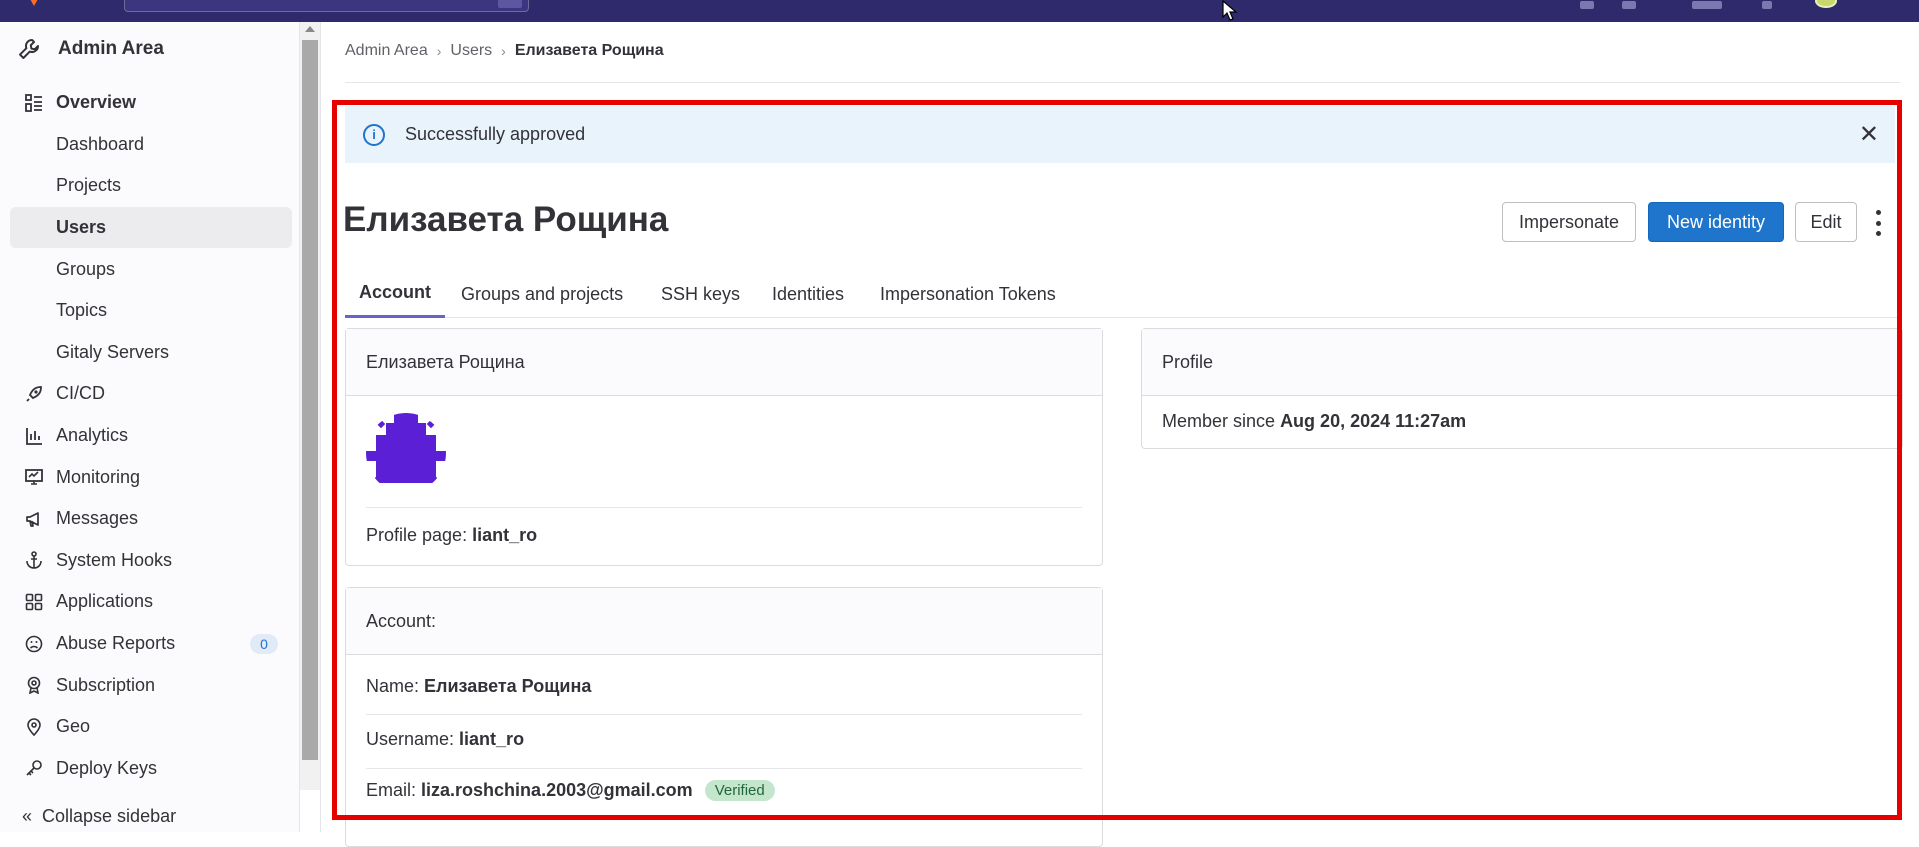  I want to click on edit-button: Edit, so click(1826, 222).